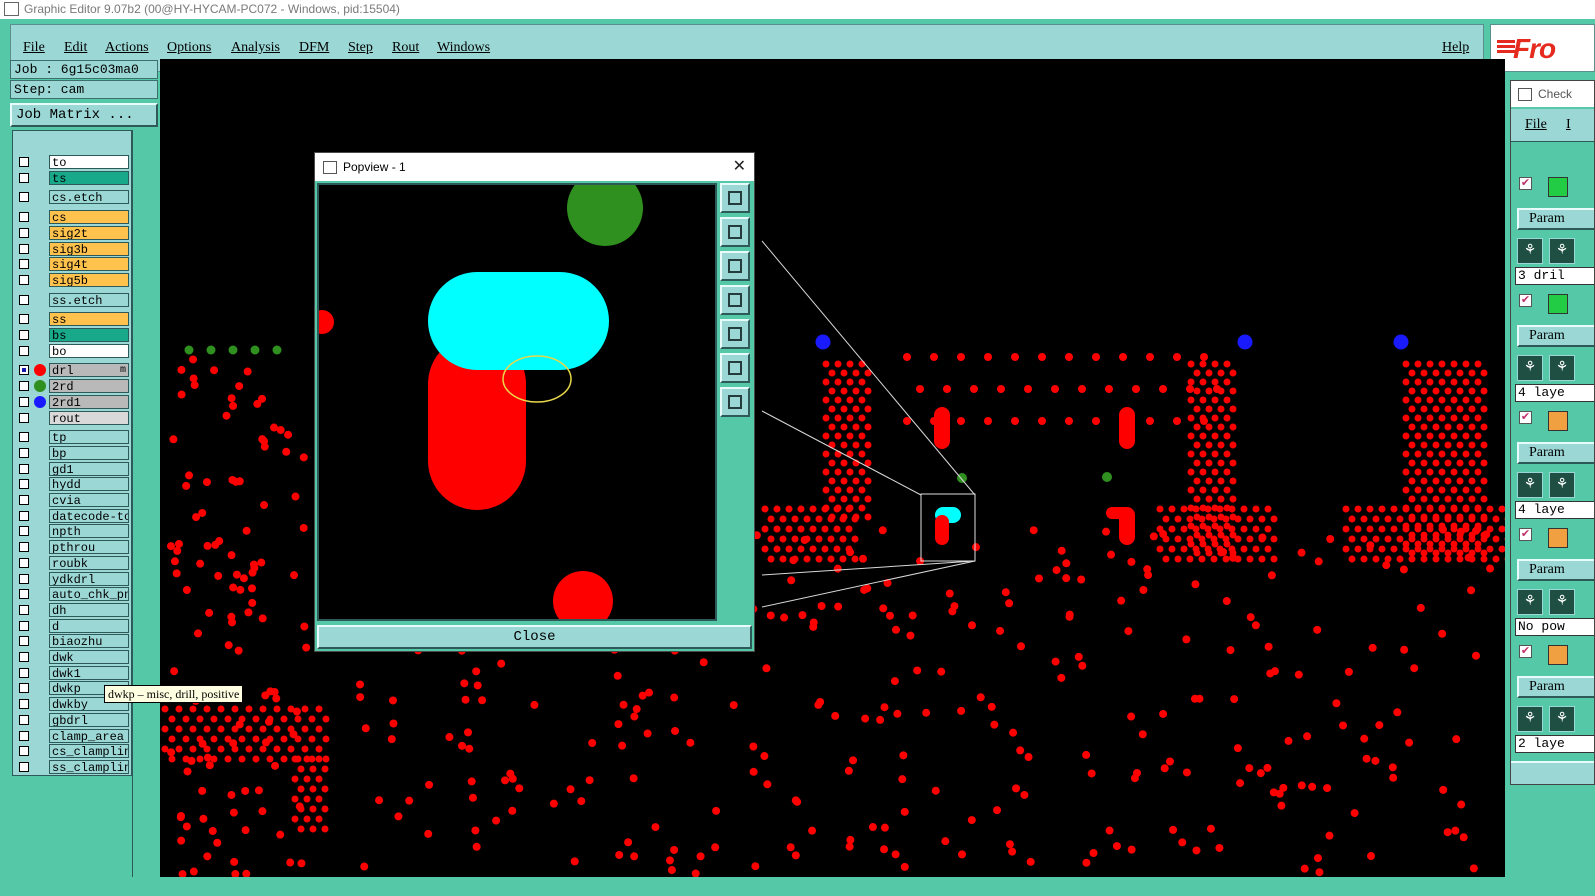 The width and height of the screenshot is (1595, 896). What do you see at coordinates (72, 370) in the screenshot?
I see `layer-row-drl: drl m` at bounding box center [72, 370].